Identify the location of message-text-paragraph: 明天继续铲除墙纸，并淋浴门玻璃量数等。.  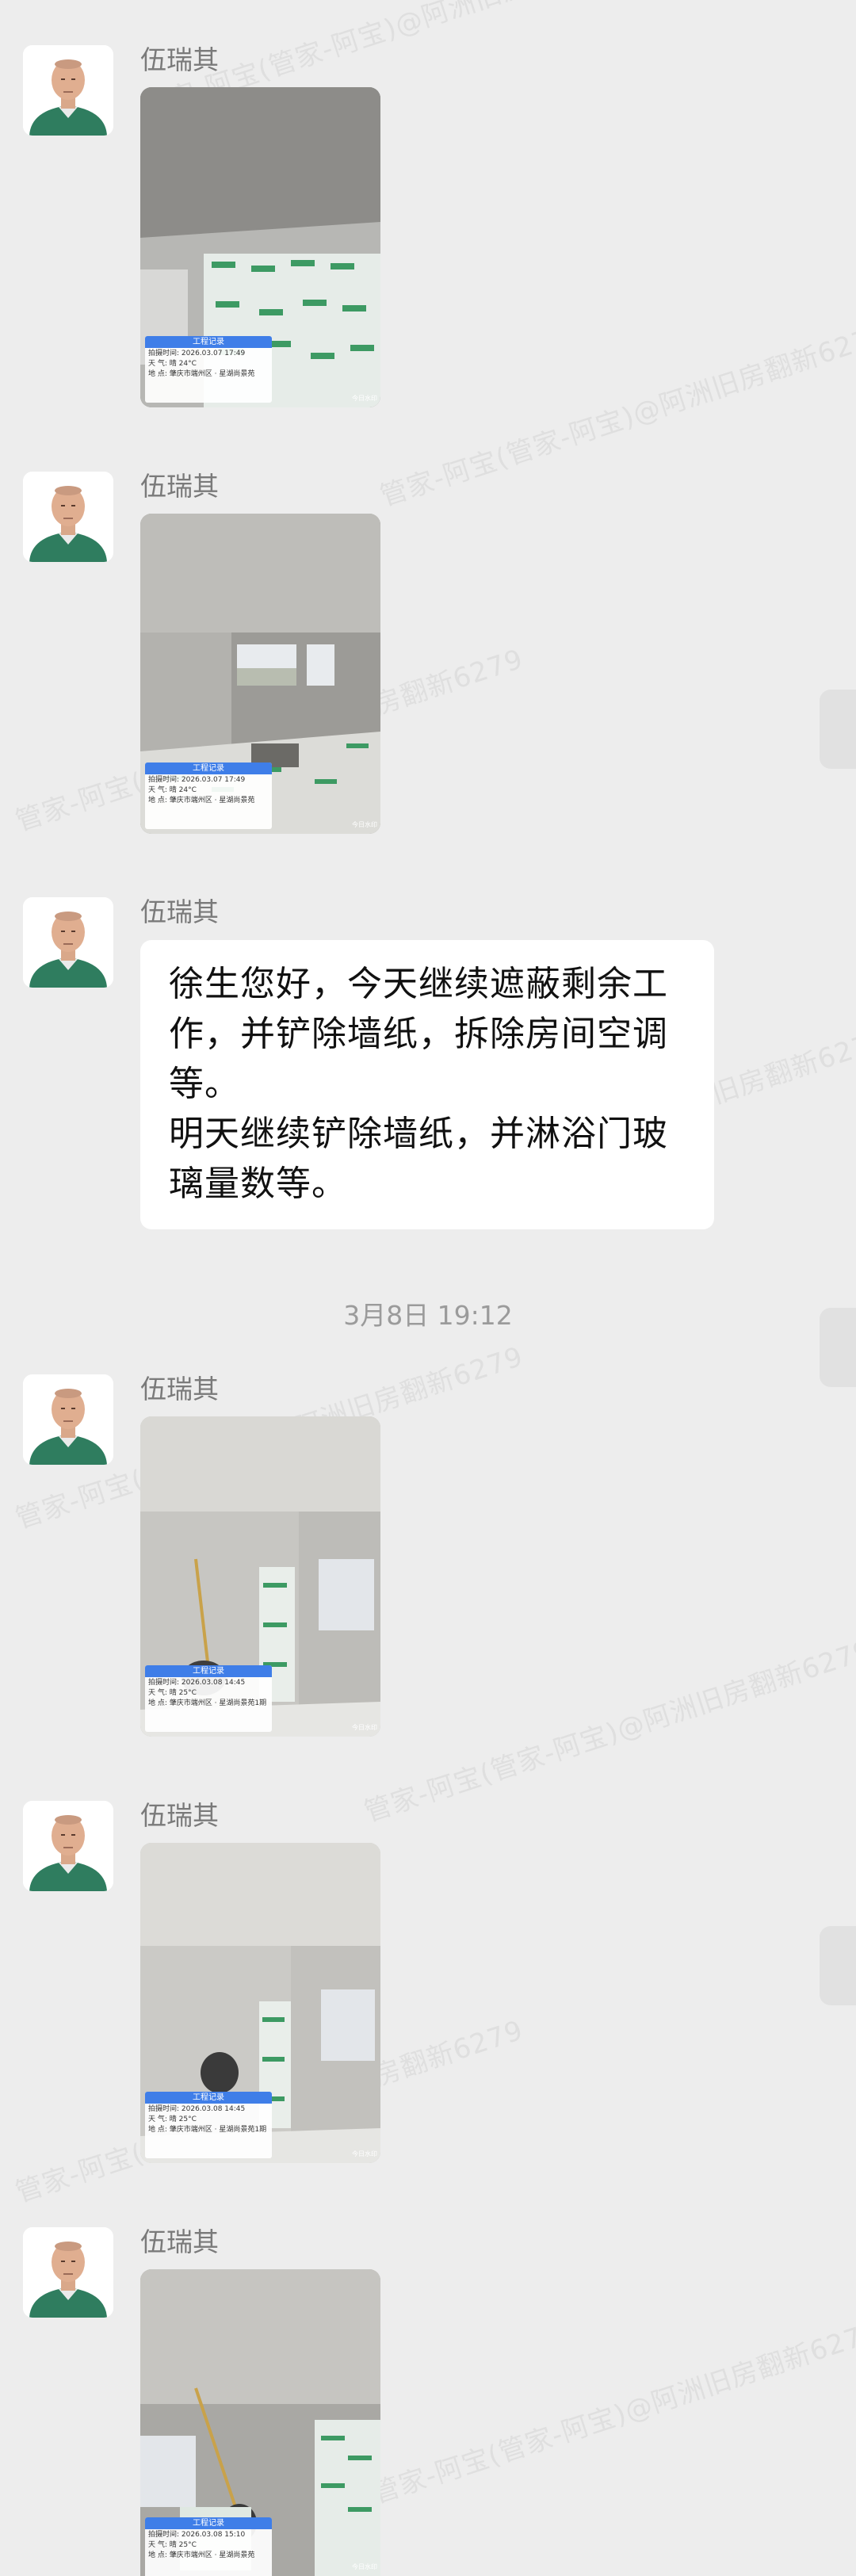
(419, 1159).